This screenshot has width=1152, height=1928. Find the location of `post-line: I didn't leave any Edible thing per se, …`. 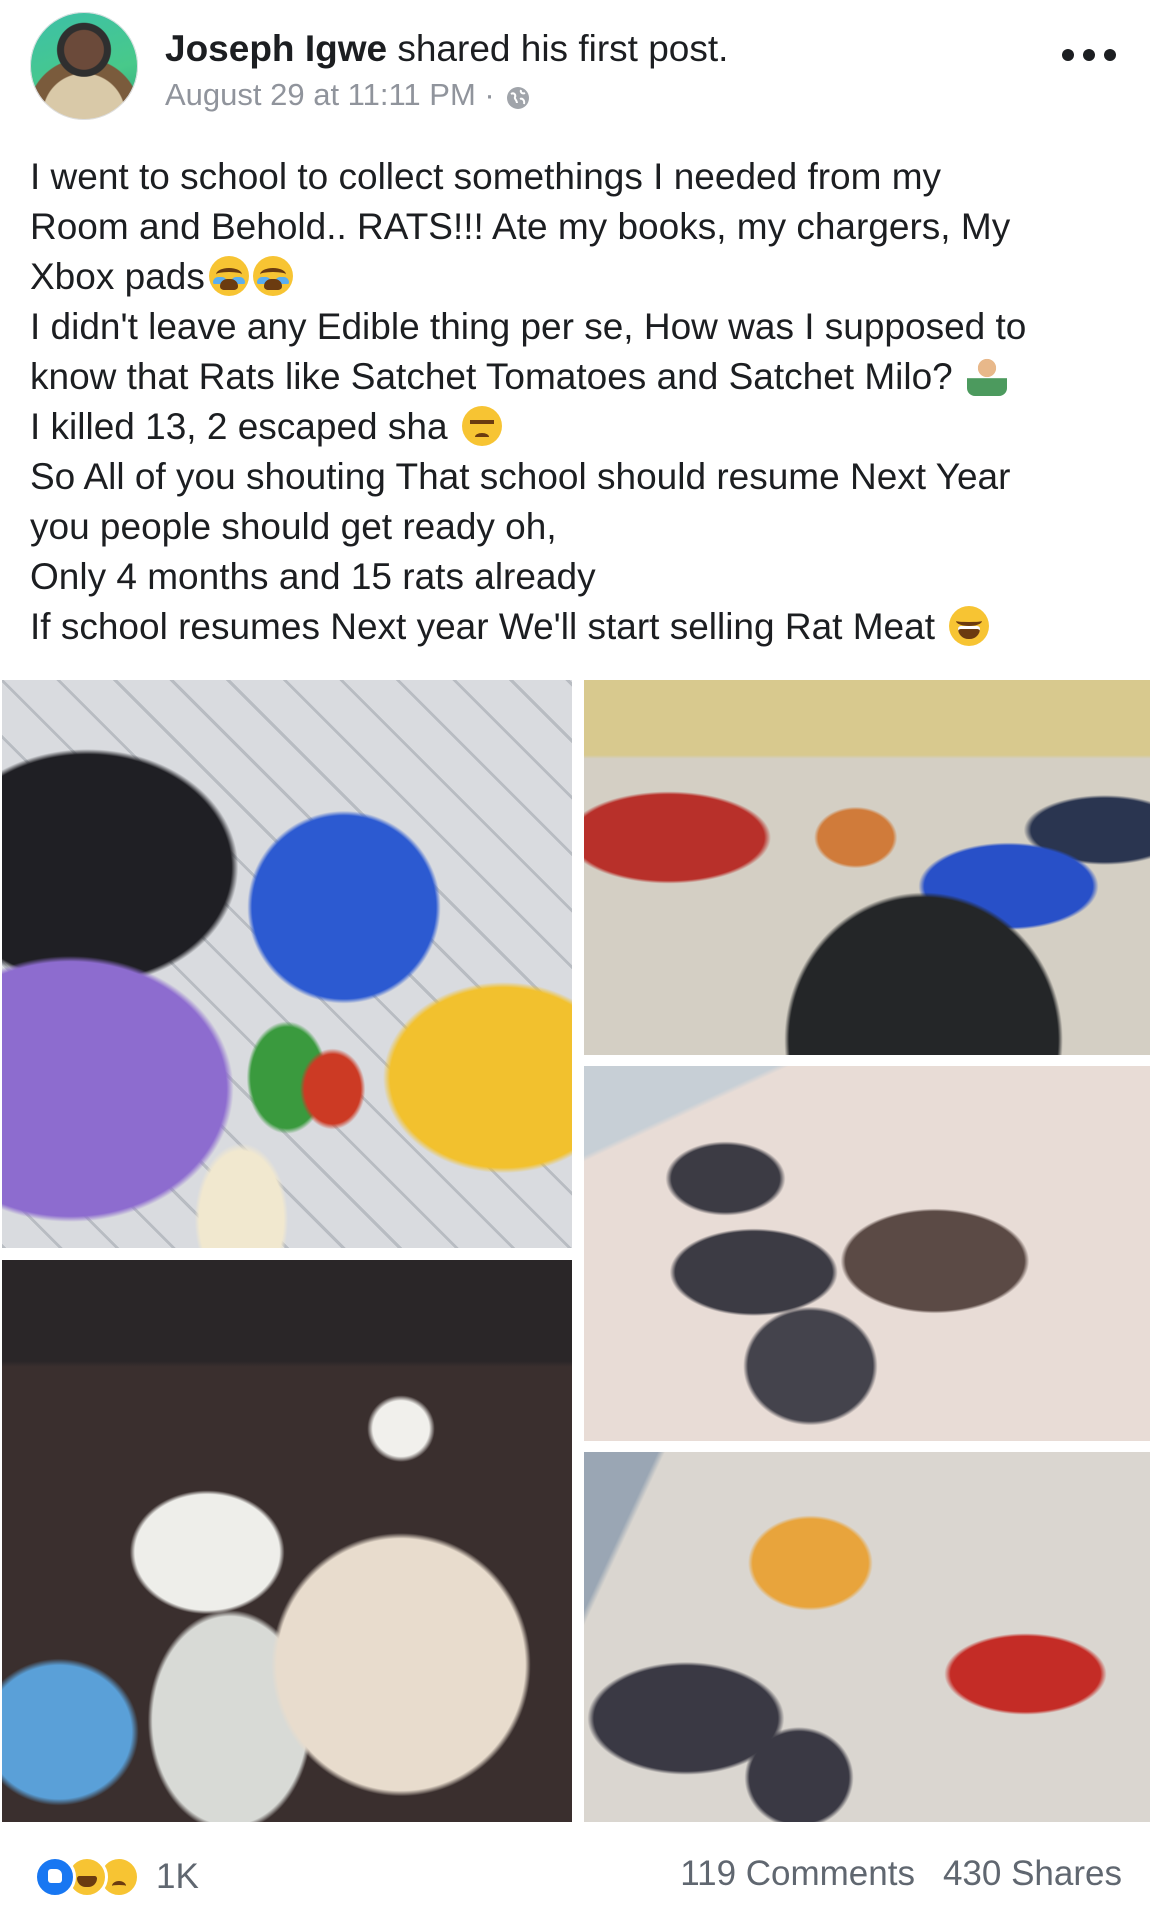

post-line: I didn't leave any Edible thing per se, … is located at coordinates (528, 326).